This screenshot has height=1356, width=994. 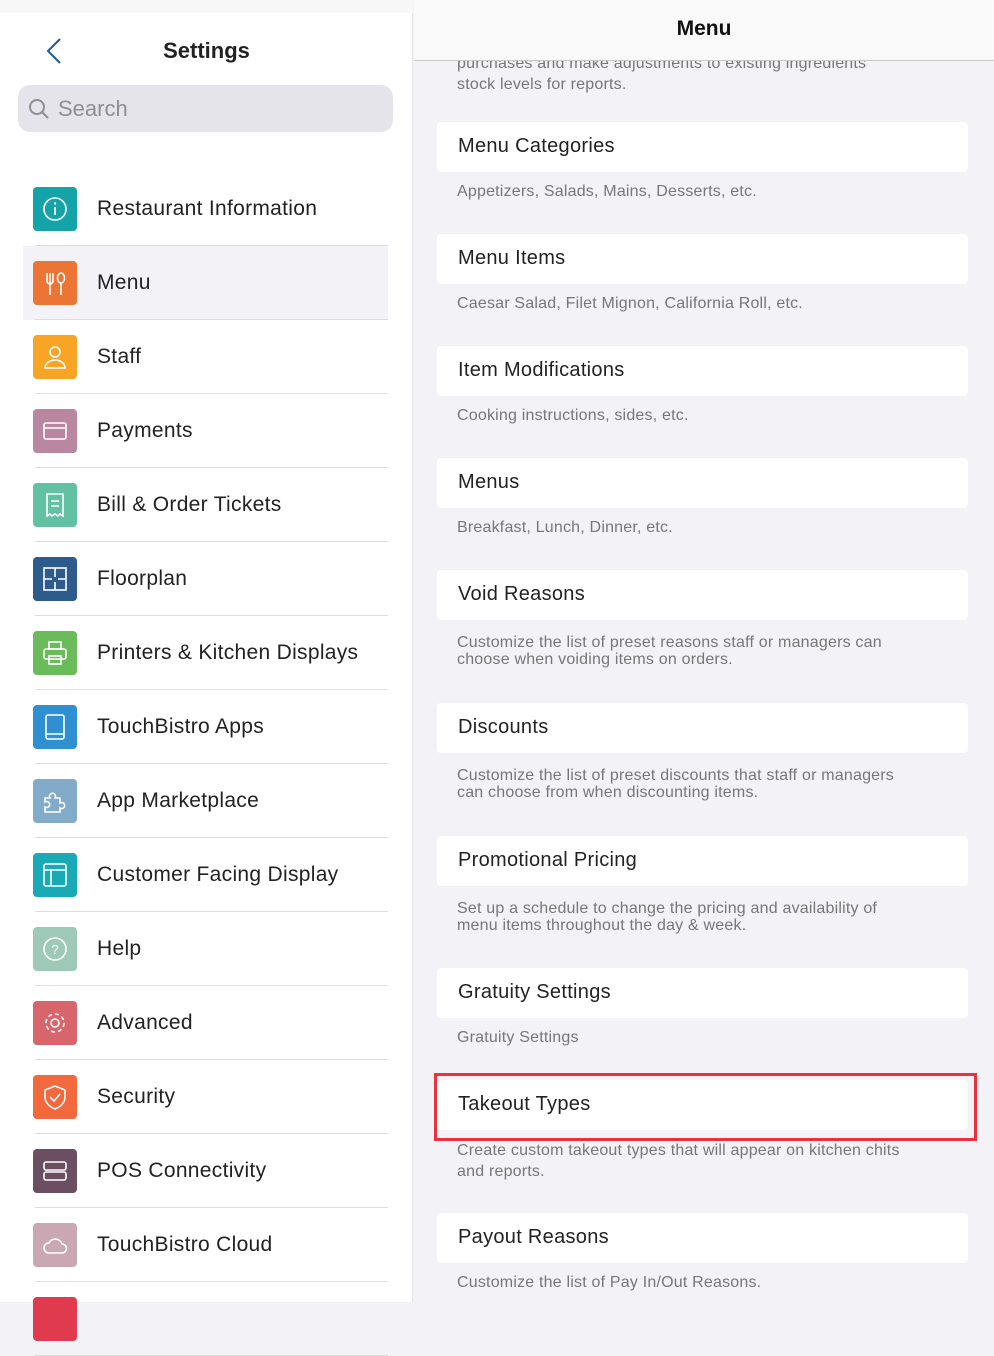 I want to click on shield-icon, so click(x=55, y=1097).